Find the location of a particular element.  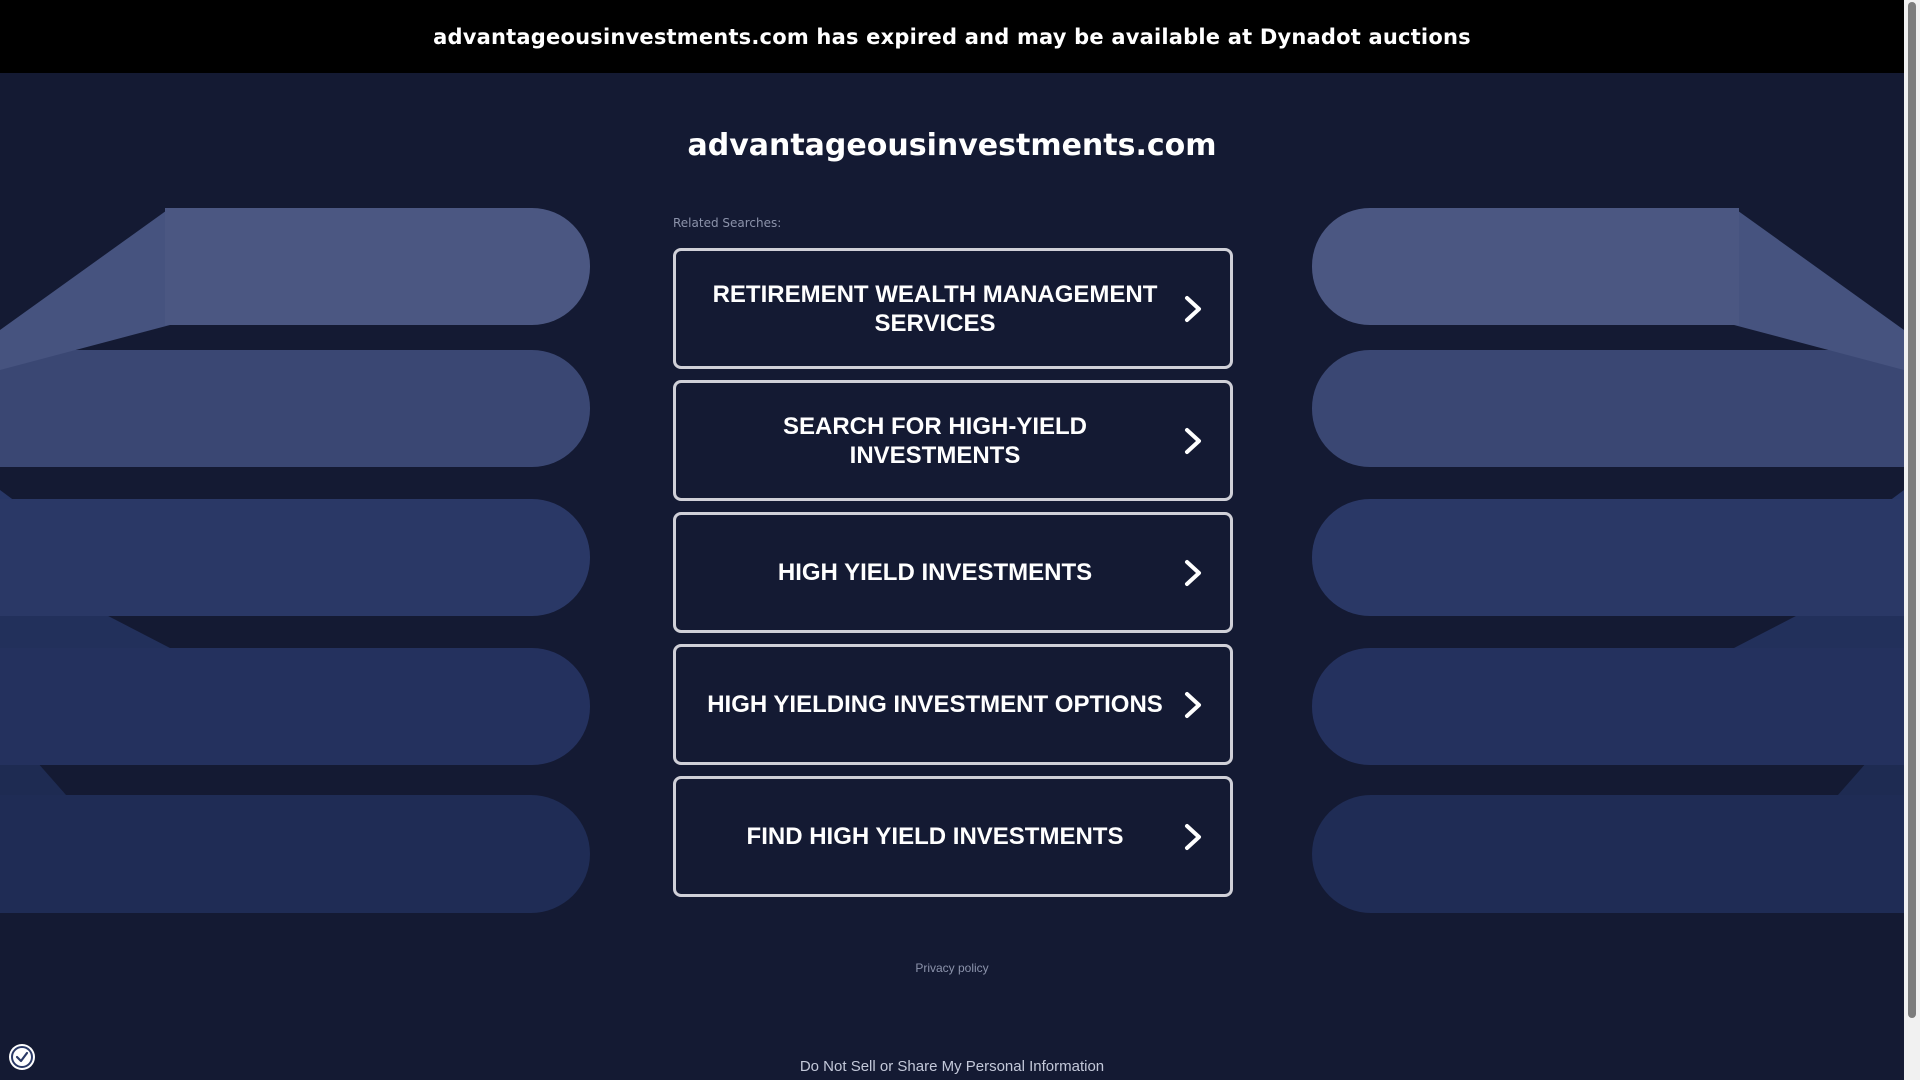

related-search-link: SEARCH FOR HIGH-YIELD INVESTMENTS is located at coordinates (953, 440).